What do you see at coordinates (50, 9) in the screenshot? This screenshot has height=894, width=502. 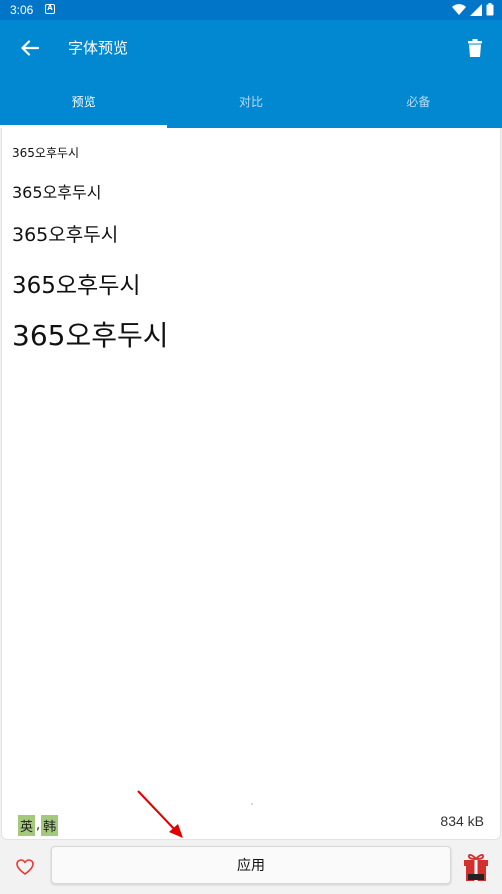 I see `notification-icon: A` at bounding box center [50, 9].